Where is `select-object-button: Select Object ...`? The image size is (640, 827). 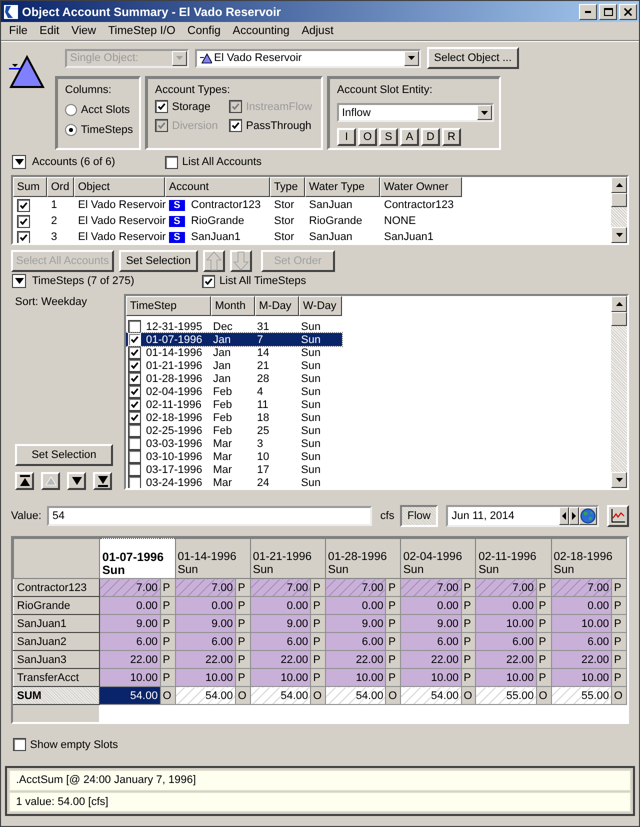
select-object-button: Select Object ... is located at coordinates (473, 58).